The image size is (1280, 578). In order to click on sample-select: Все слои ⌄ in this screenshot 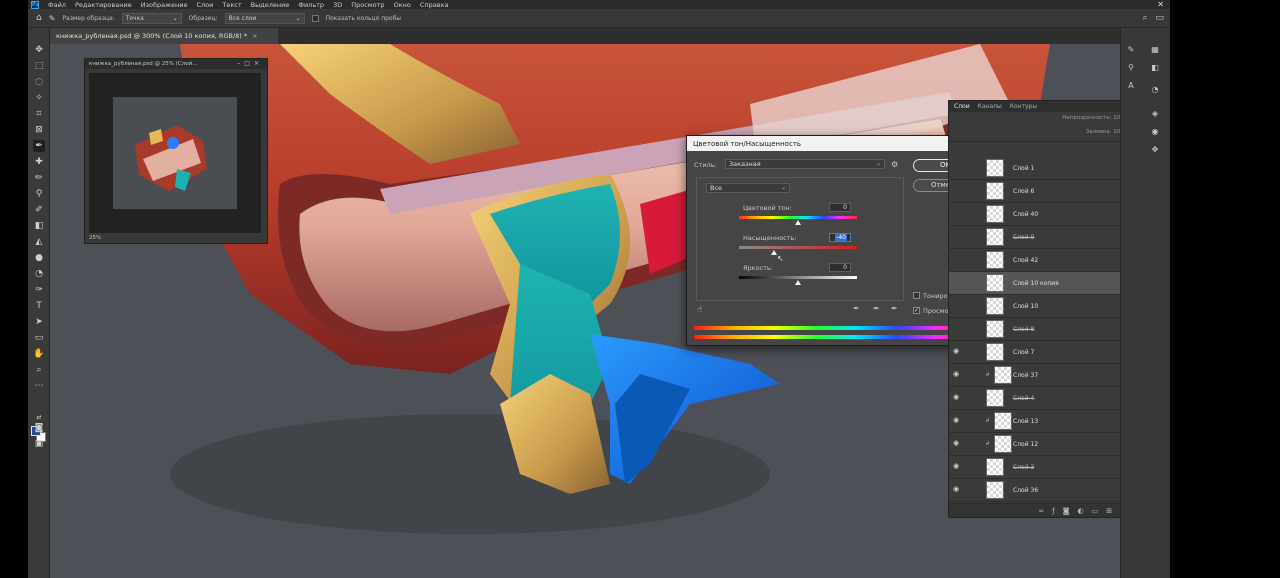, I will do `click(264, 18)`.